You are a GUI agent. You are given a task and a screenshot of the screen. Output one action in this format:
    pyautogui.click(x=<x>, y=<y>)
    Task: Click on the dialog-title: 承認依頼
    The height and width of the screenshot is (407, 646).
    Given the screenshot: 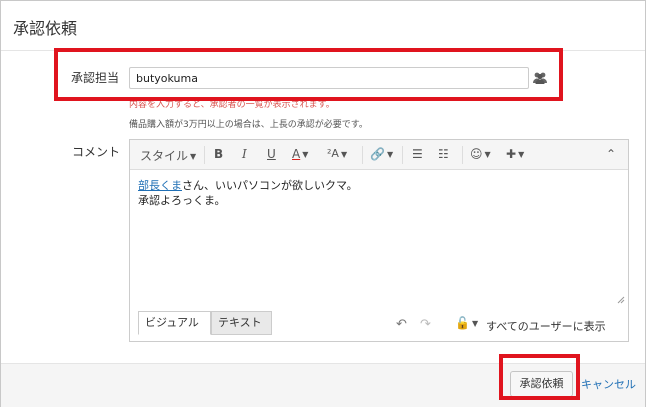 What is the action you would take?
    pyautogui.click(x=45, y=28)
    